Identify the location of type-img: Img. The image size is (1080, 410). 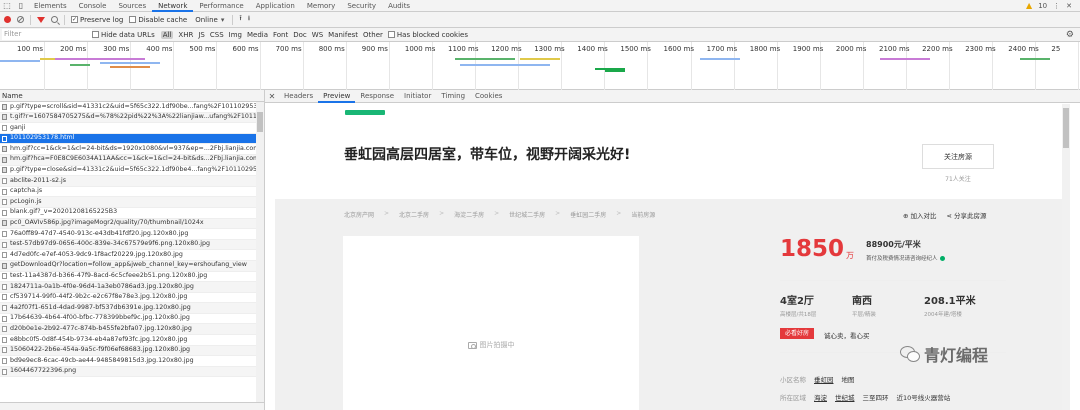
(235, 35).